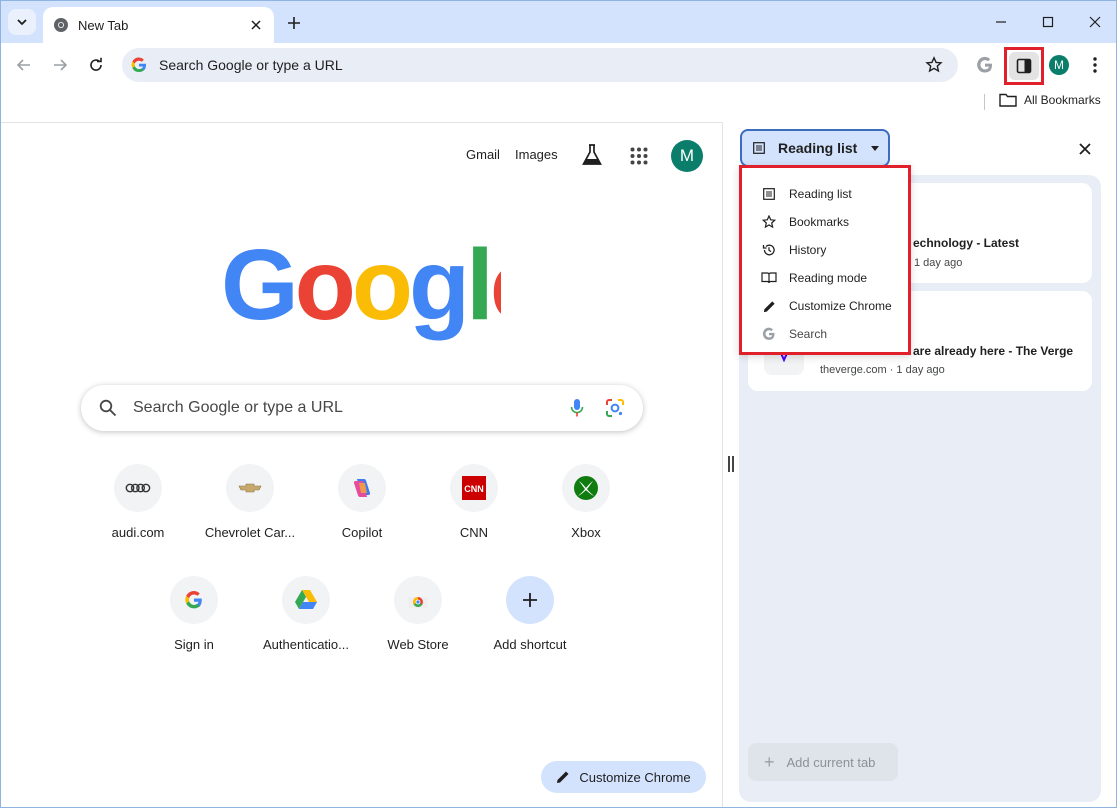 Image resolution: width=1117 pixels, height=808 pixels. What do you see at coordinates (831, 334) in the screenshot?
I see `menu-item-search: Search` at bounding box center [831, 334].